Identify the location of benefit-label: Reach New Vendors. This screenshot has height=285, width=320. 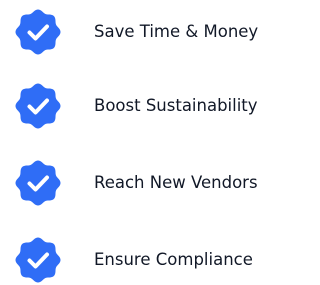
(176, 182).